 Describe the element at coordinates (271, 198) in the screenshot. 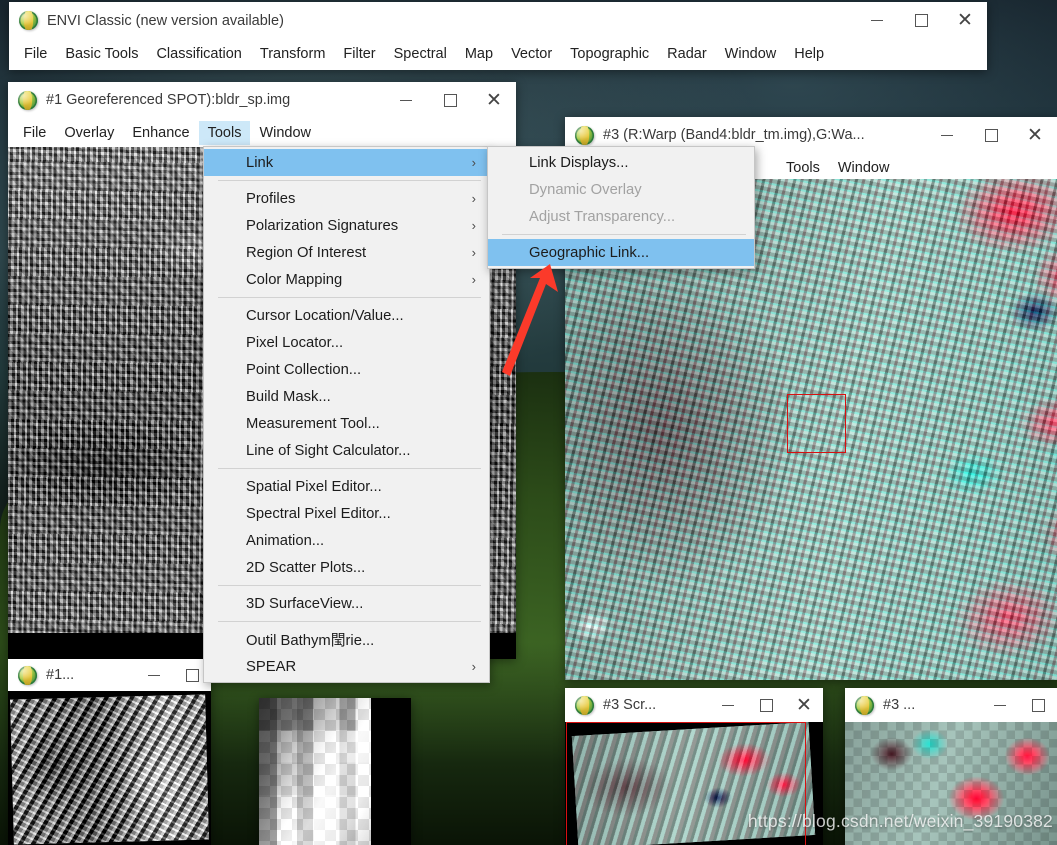

I see `menu-item-label: Profiles` at that location.